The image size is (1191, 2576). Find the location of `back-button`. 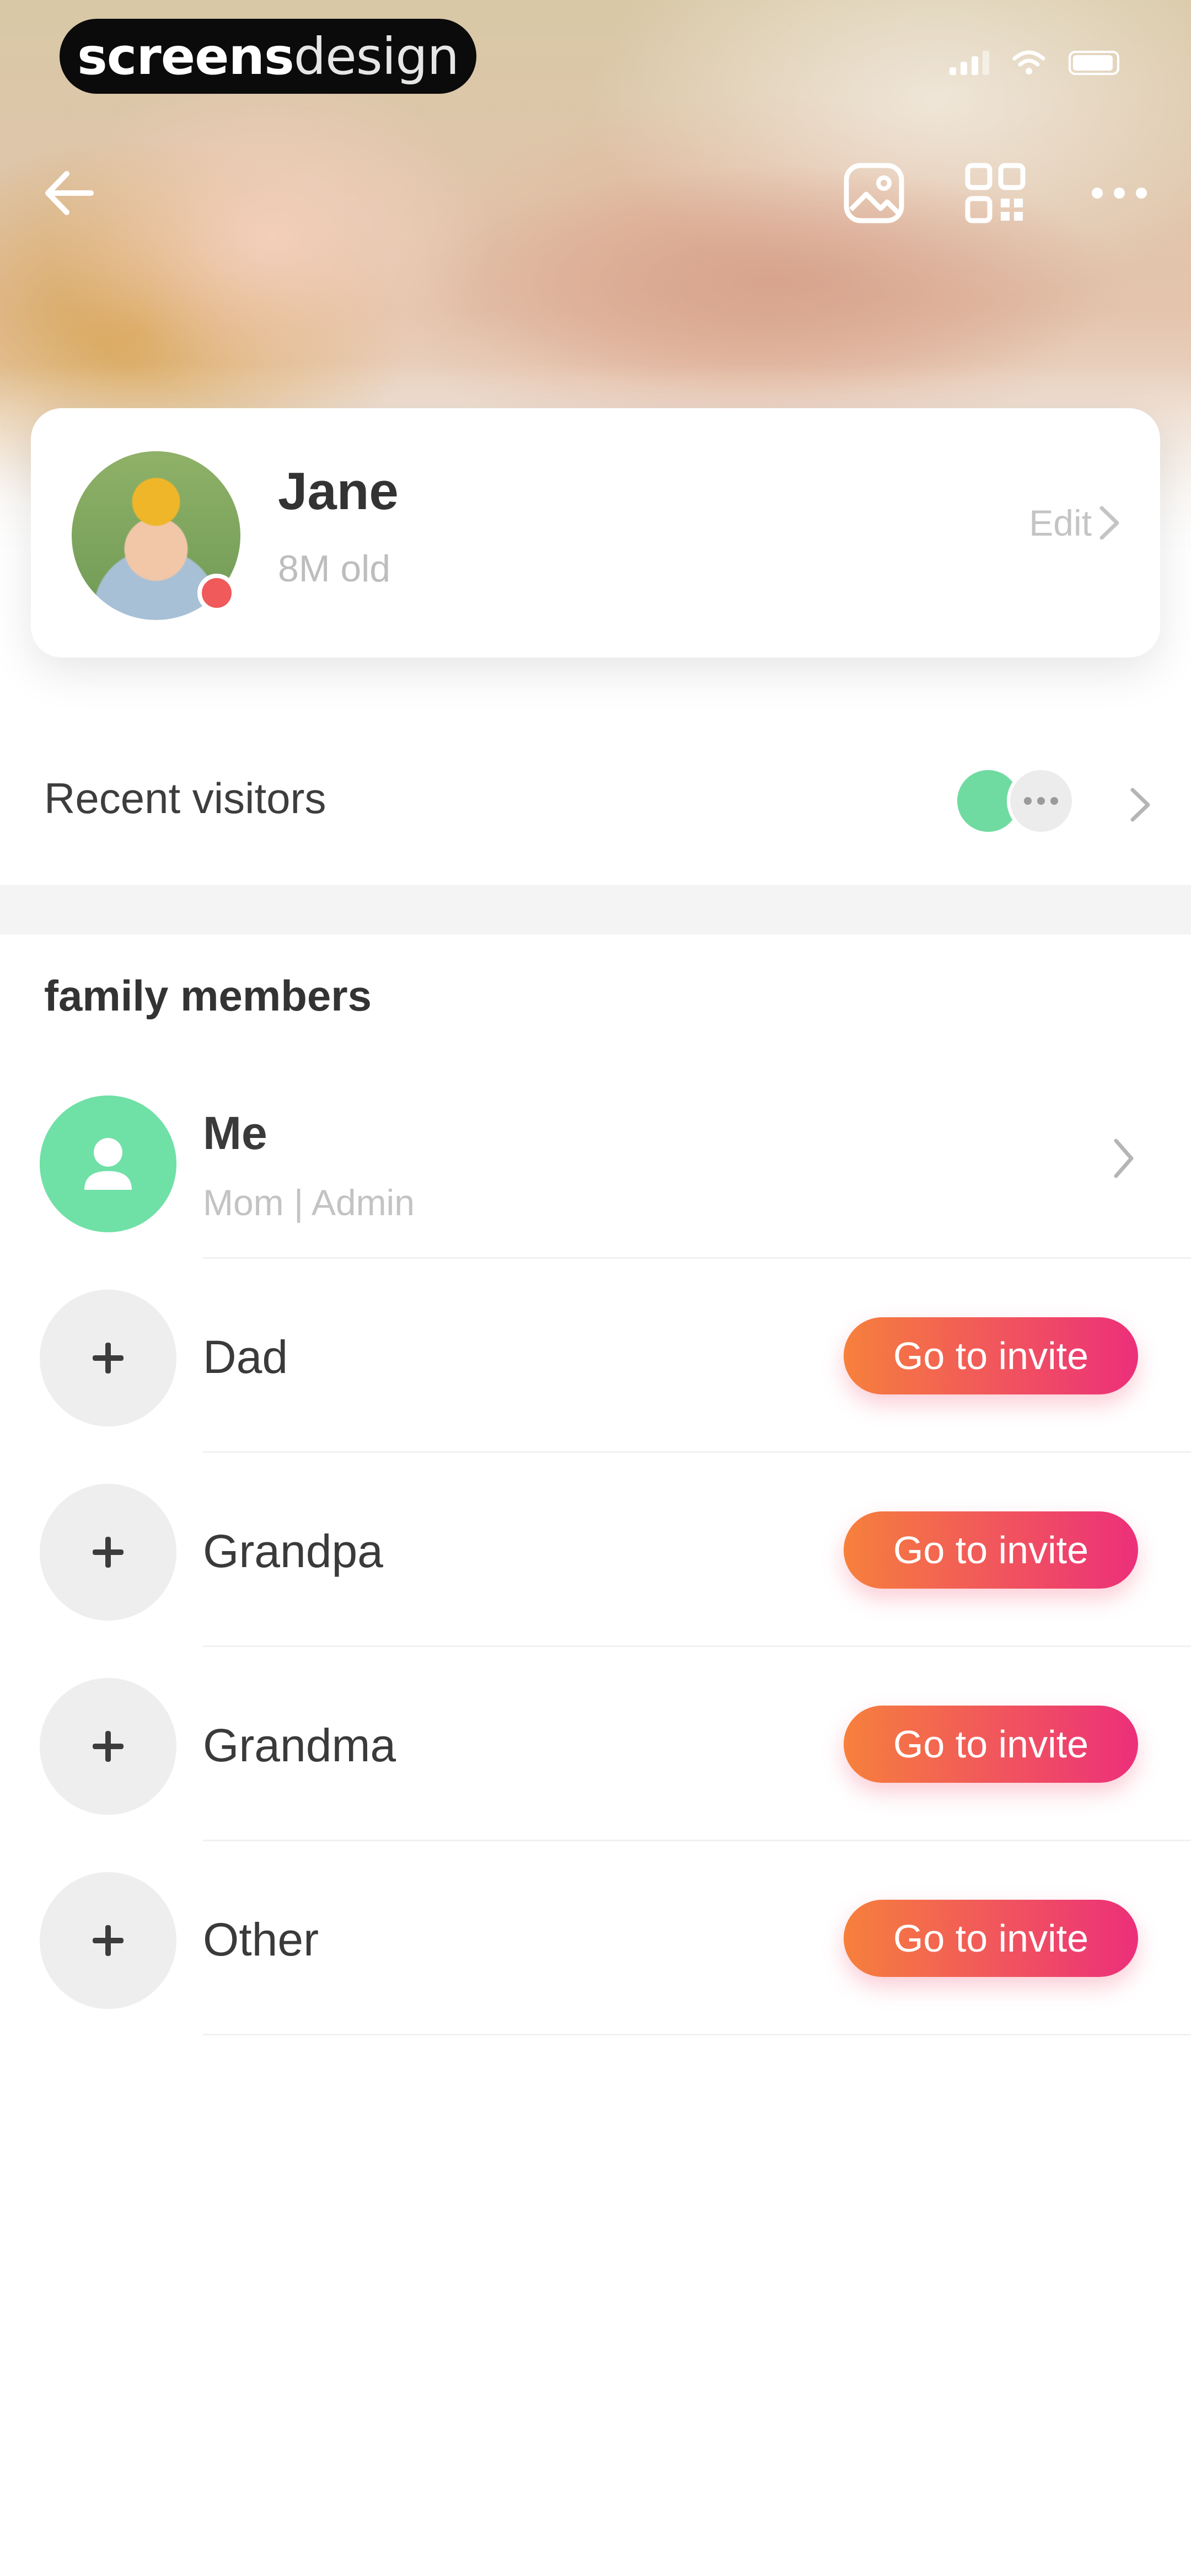

back-button is located at coordinates (69, 193).